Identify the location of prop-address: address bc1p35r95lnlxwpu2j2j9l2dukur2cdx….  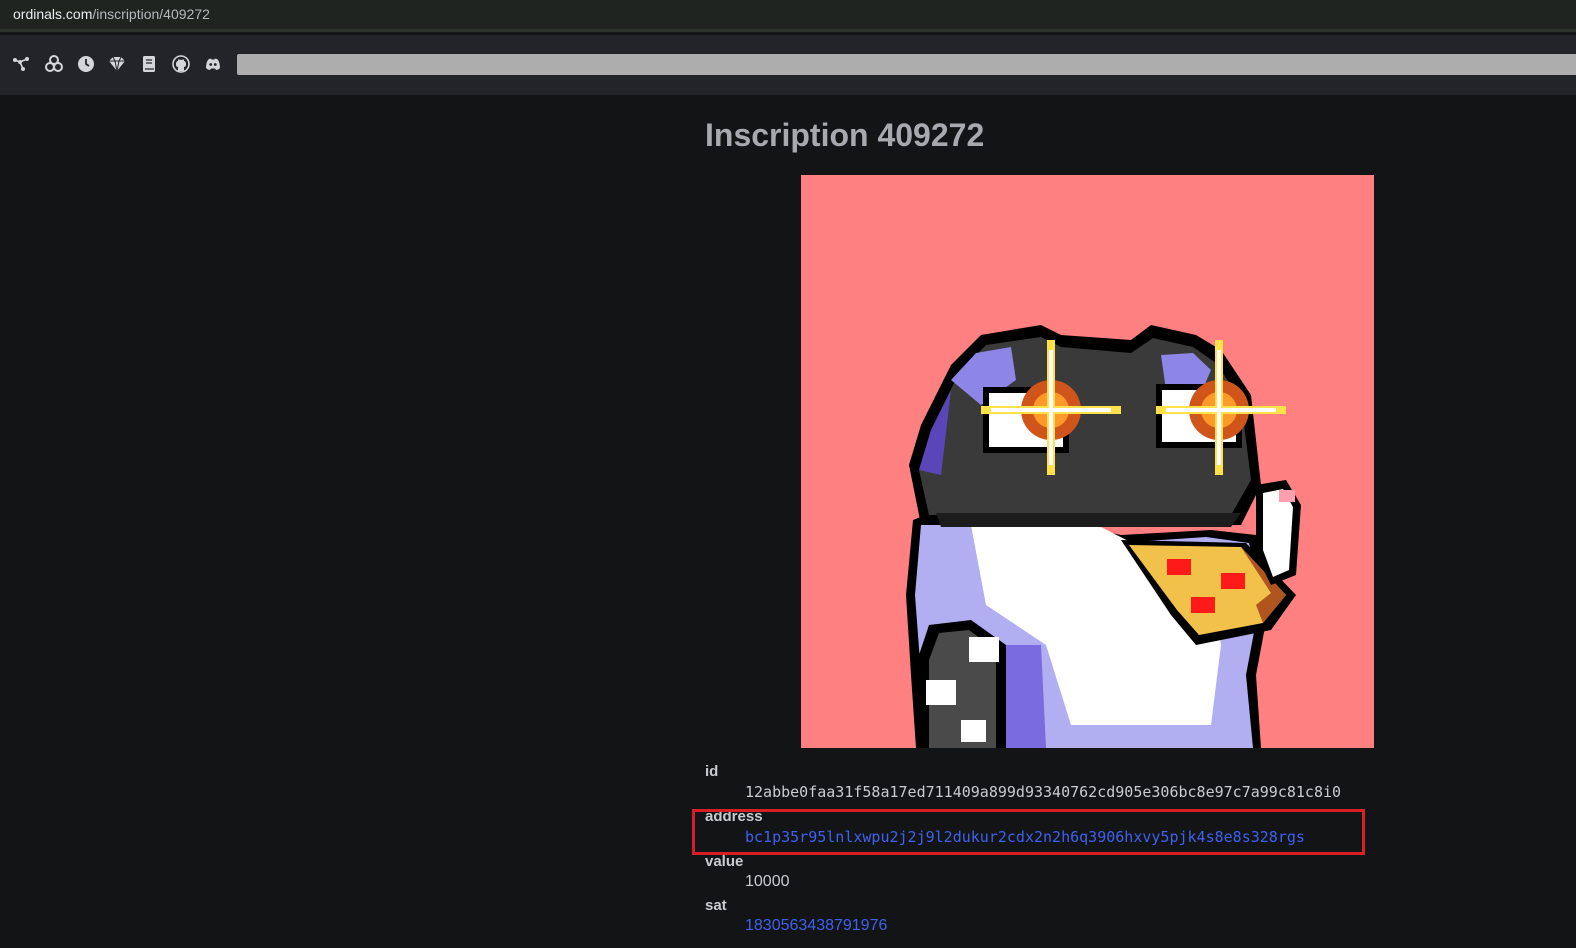
(1140, 828).